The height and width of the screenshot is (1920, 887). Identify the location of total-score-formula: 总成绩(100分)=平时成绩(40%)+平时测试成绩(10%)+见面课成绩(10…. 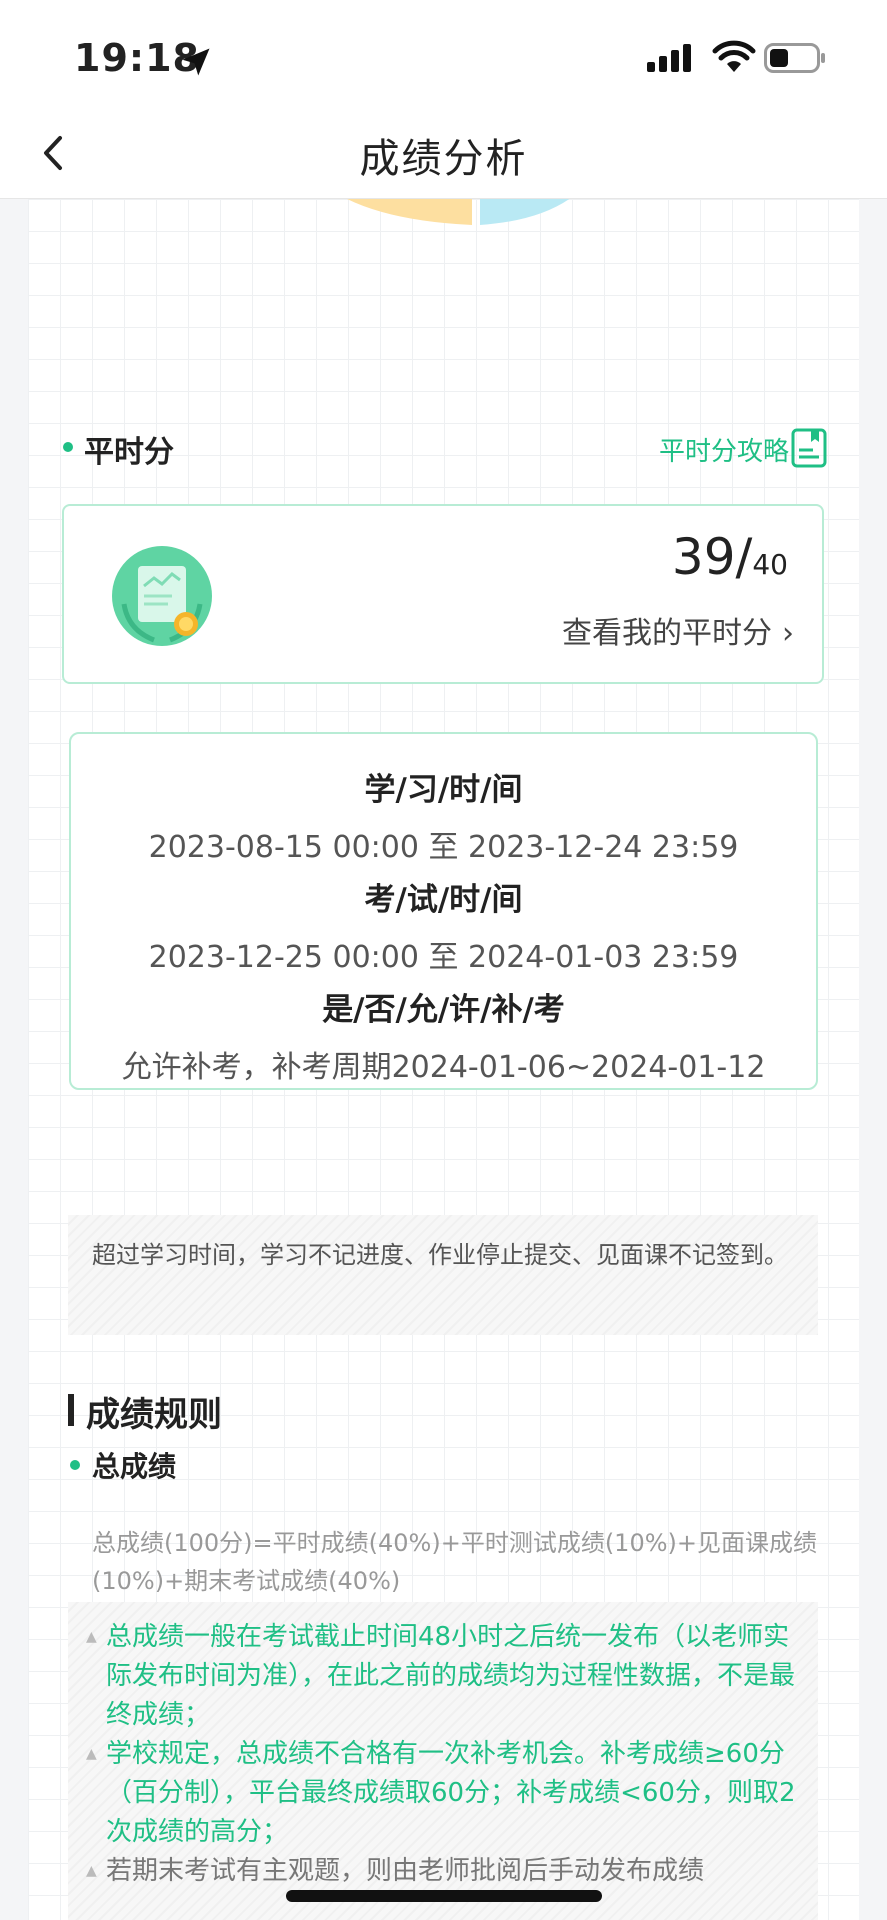
(455, 1562).